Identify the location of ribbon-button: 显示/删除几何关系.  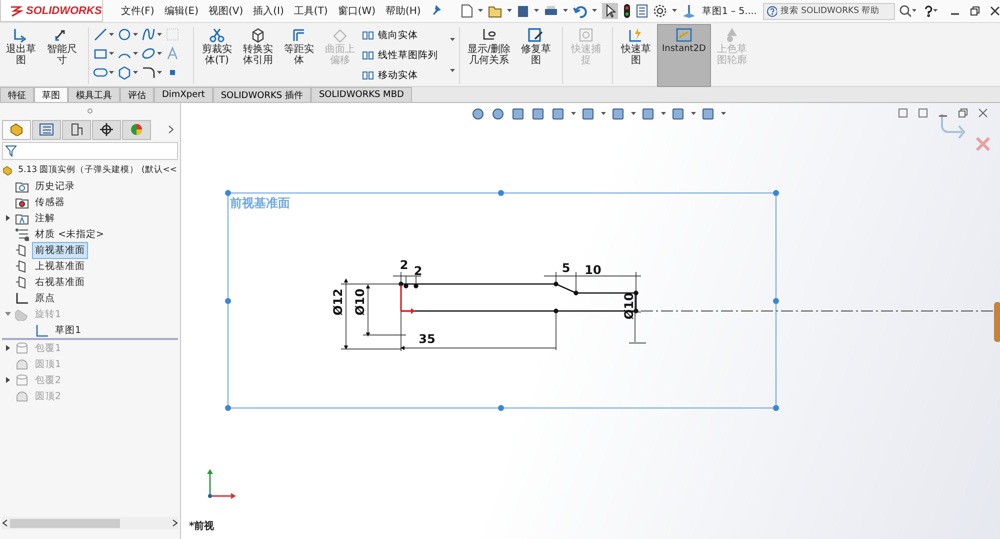
(489, 55).